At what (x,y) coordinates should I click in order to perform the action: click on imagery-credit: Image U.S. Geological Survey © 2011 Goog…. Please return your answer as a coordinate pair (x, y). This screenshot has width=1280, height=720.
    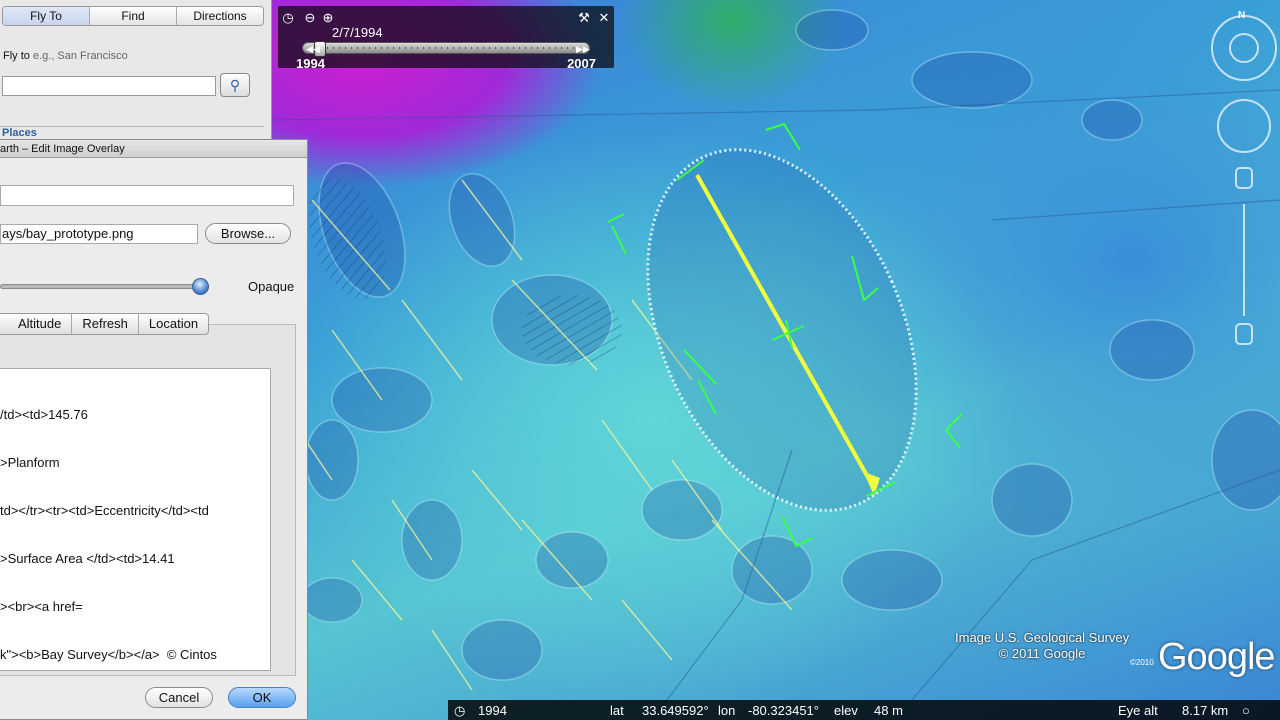
    Looking at the image, I should click on (1042, 646).